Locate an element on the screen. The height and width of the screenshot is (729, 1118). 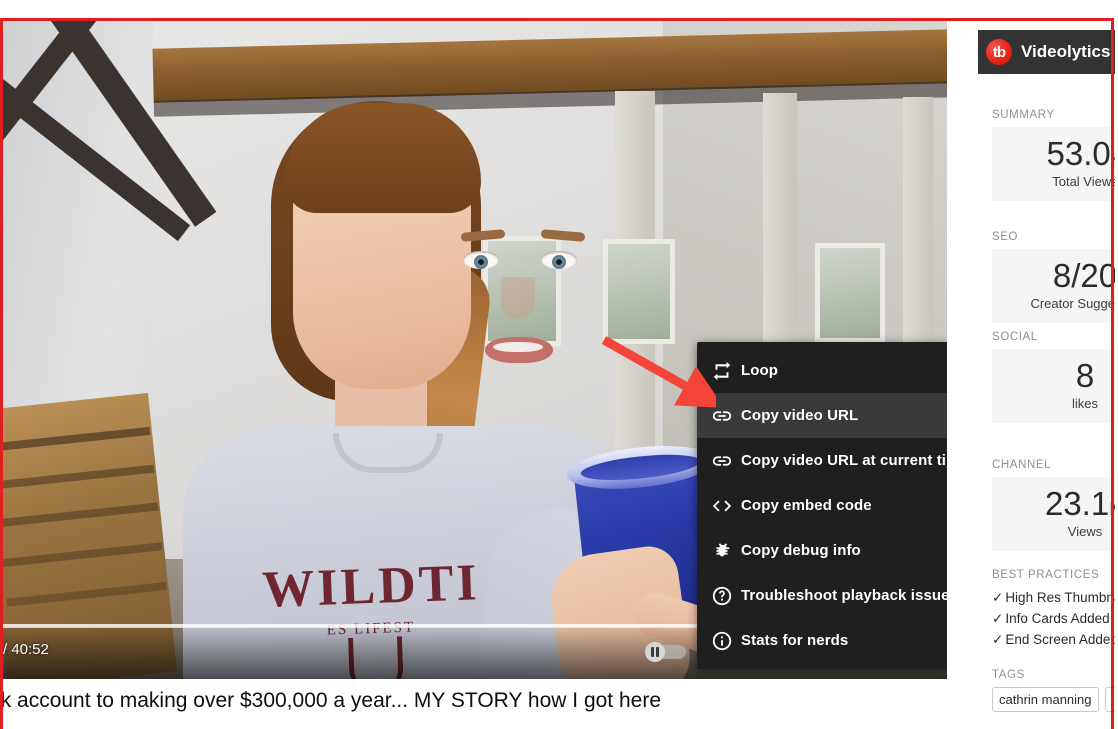
room-window is located at coordinates (850, 293).